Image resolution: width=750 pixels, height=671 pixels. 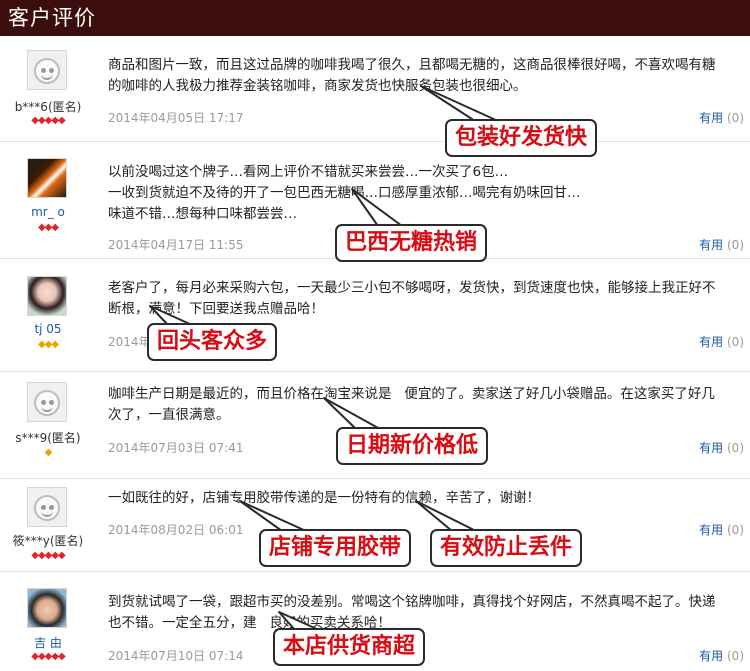 I want to click on callout-label: 有效防止丢件, so click(x=506, y=548).